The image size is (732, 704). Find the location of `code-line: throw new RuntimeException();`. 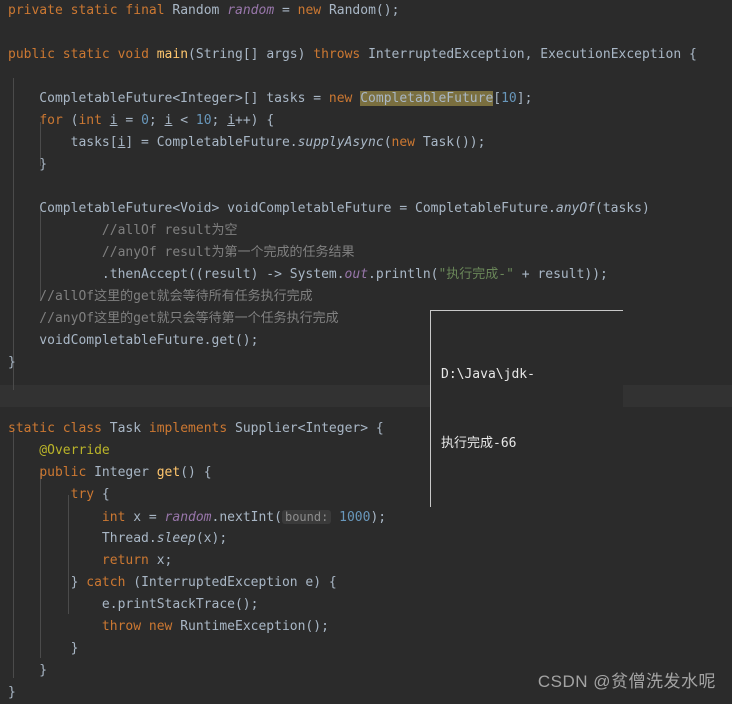

code-line: throw new RuntimeException(); is located at coordinates (366, 627).